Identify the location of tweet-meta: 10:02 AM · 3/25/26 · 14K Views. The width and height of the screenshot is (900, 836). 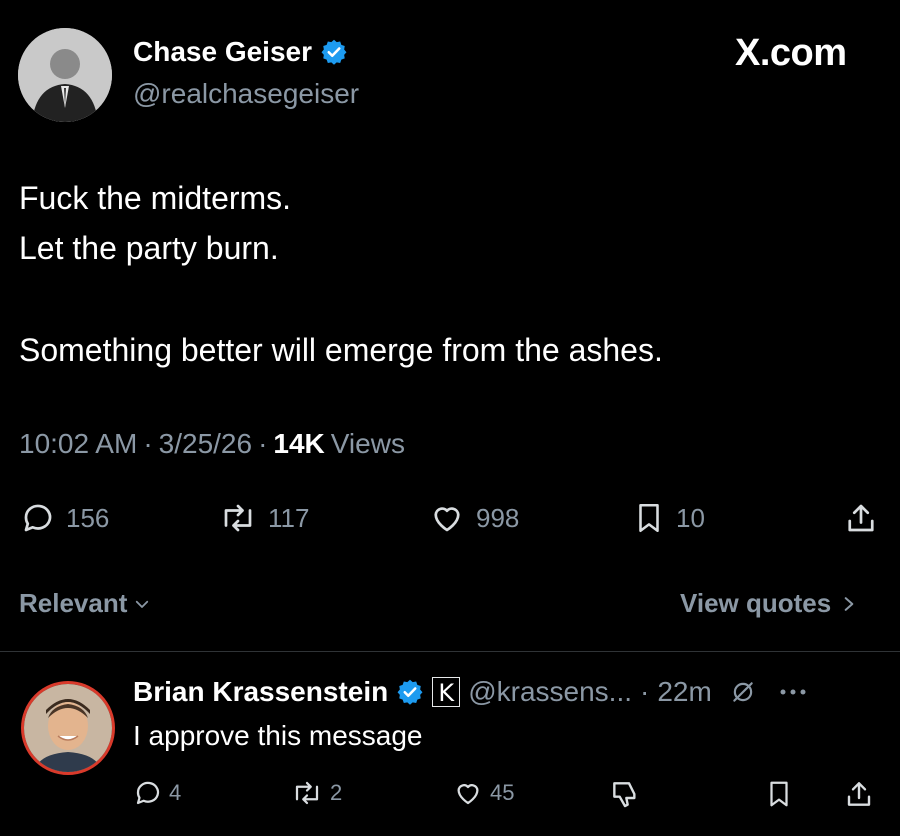
(212, 444).